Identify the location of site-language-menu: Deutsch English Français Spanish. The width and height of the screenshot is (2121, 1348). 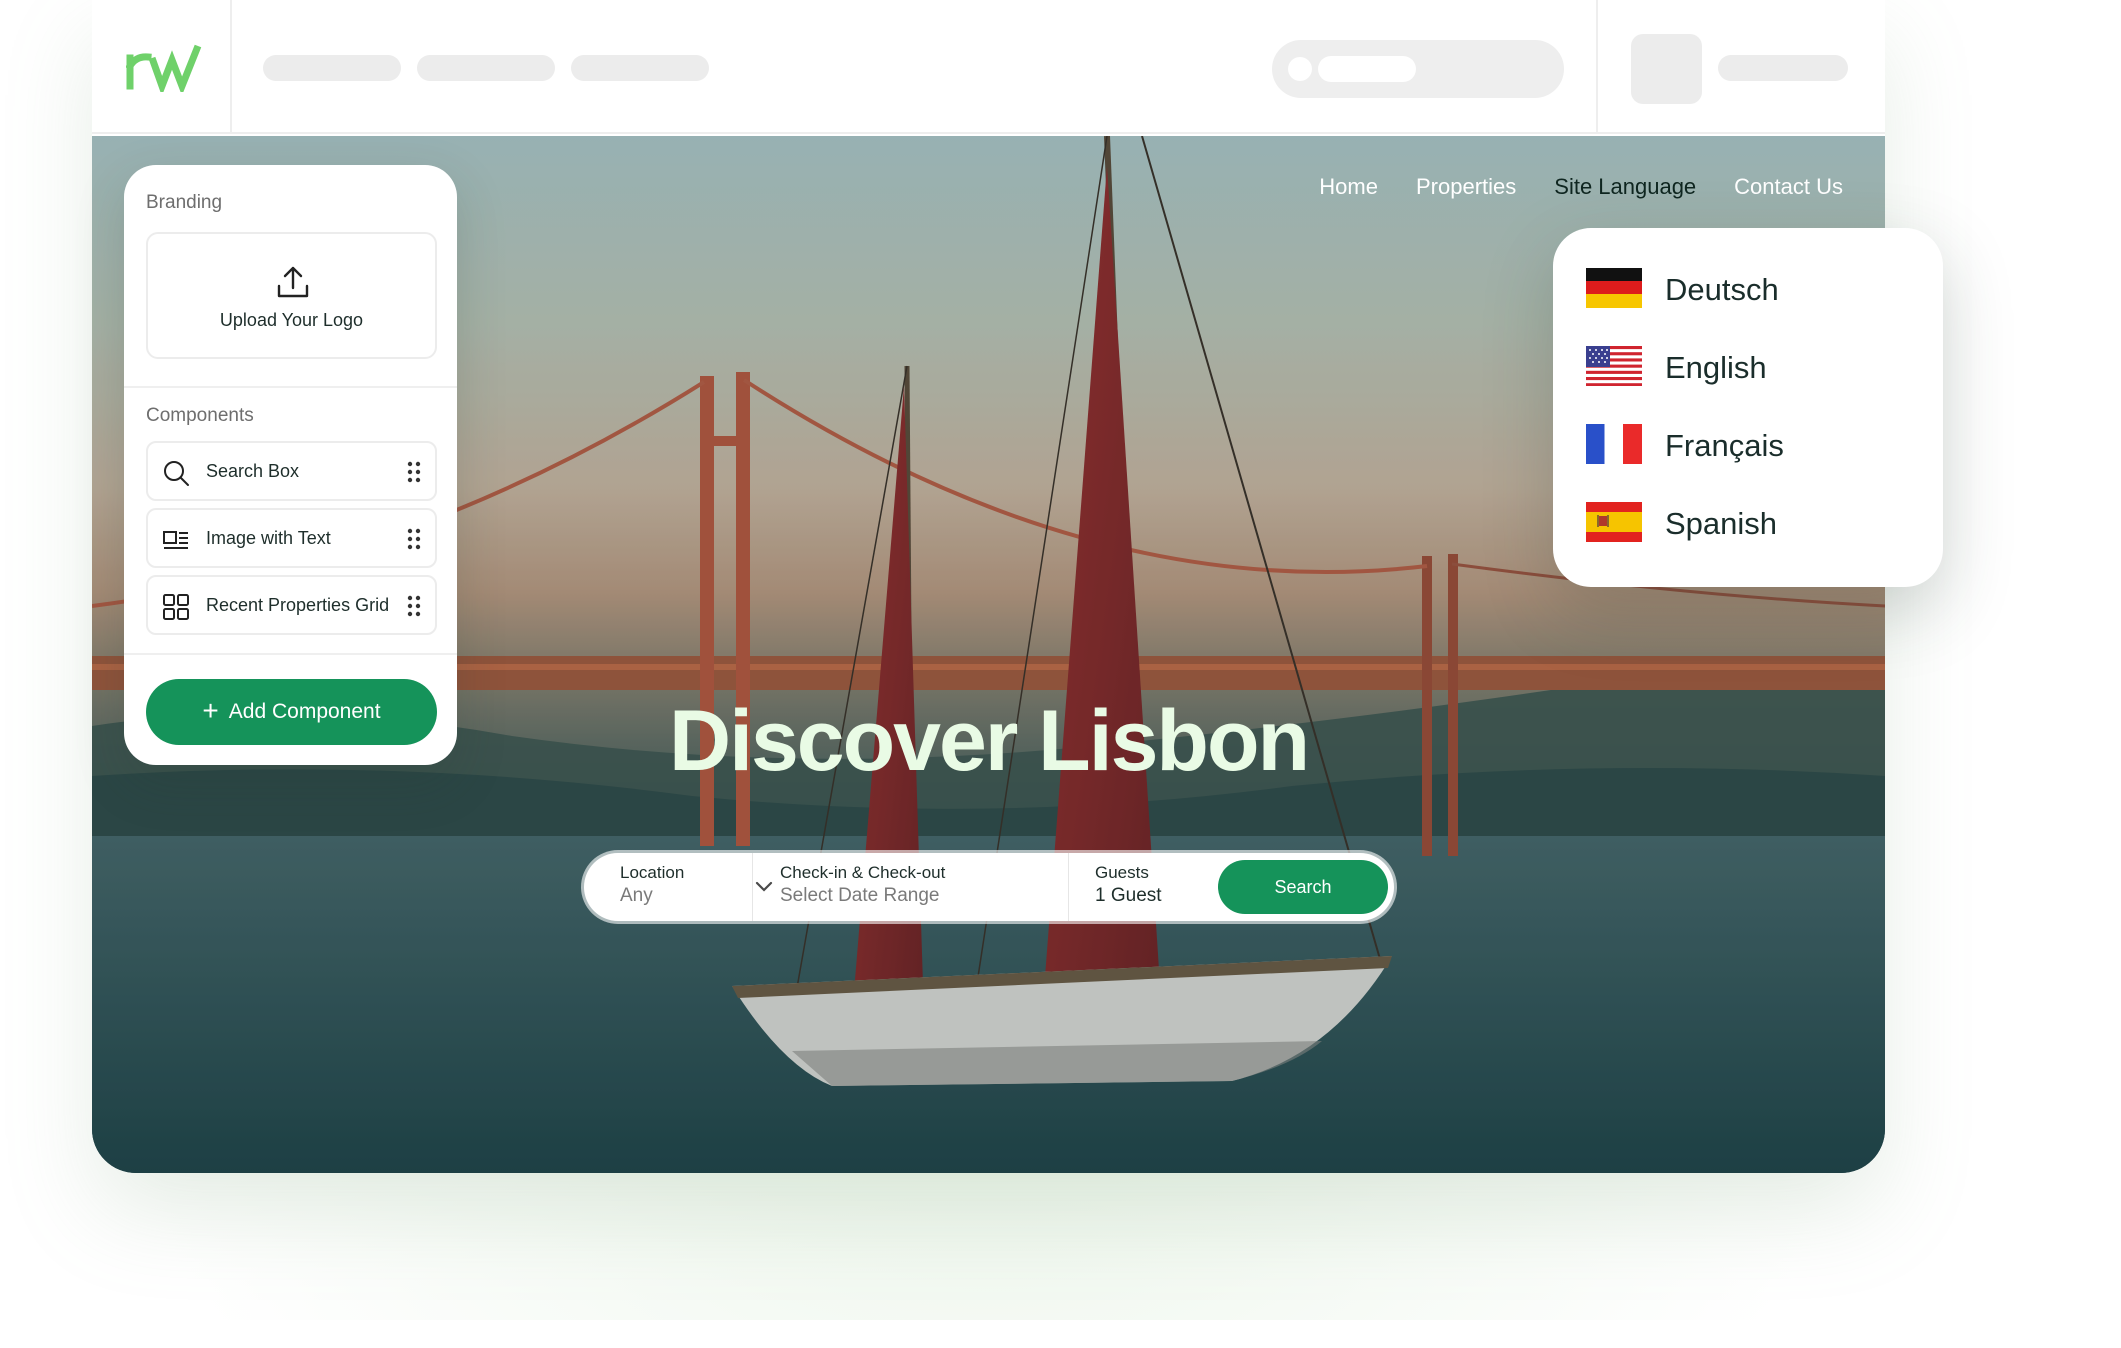
(1748, 407).